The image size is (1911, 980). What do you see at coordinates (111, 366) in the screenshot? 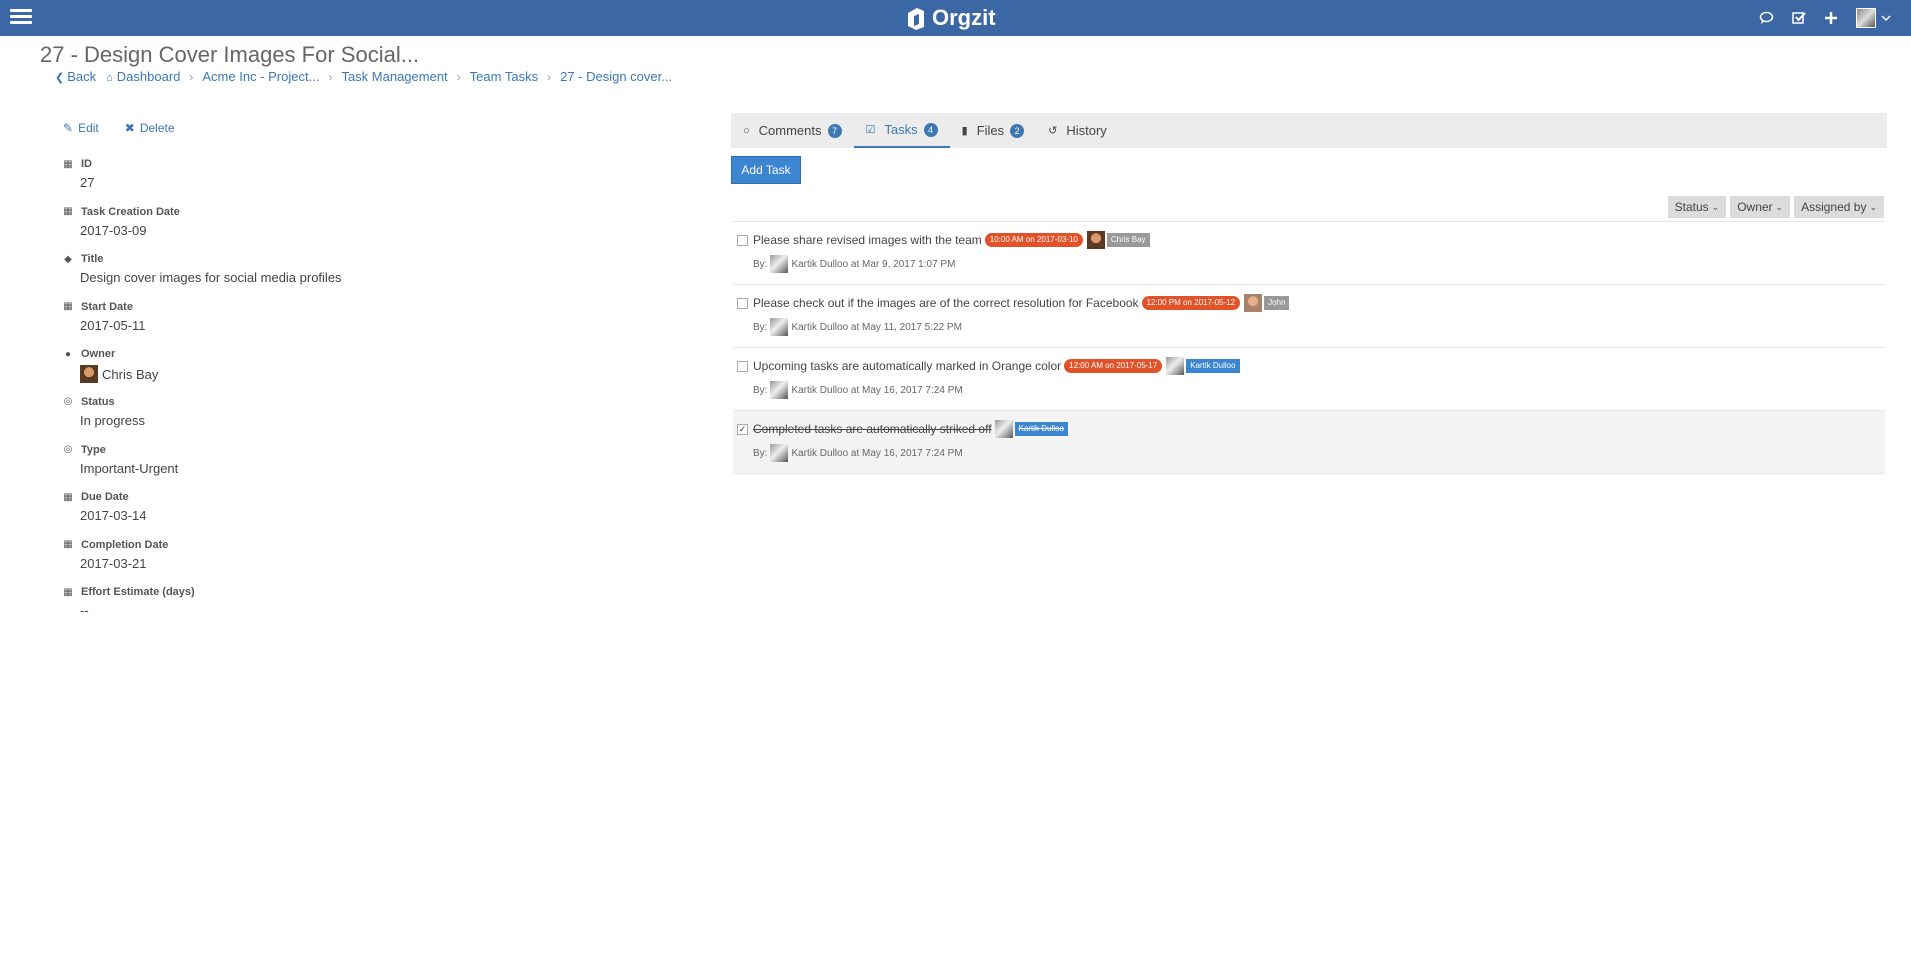
I see `field-owner: ● Owner Chris Bay` at bounding box center [111, 366].